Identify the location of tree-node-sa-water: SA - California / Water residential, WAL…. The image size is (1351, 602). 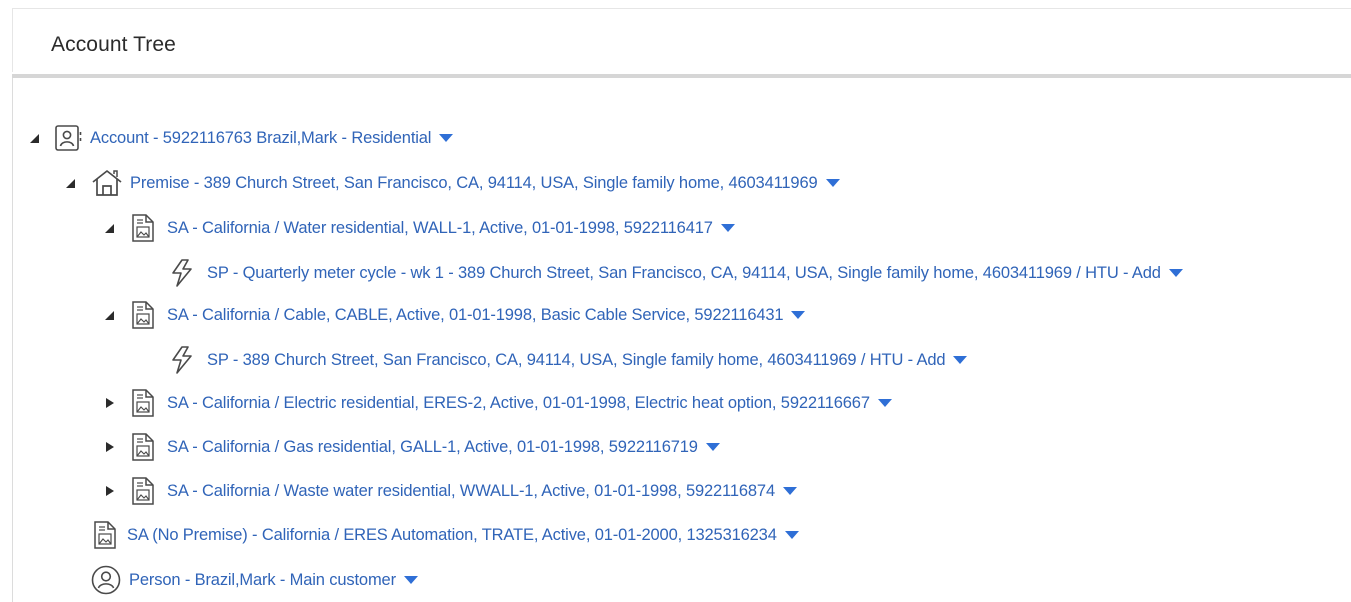
(419, 228).